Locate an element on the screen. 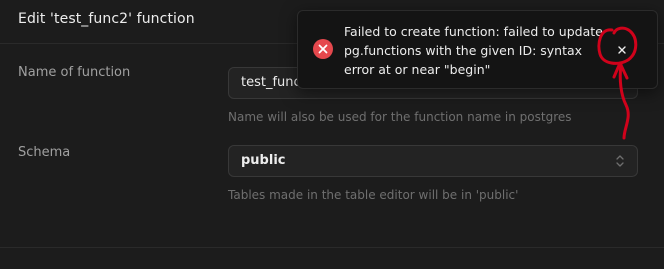 The image size is (664, 269). chevron-up-down-icon is located at coordinates (620, 161).